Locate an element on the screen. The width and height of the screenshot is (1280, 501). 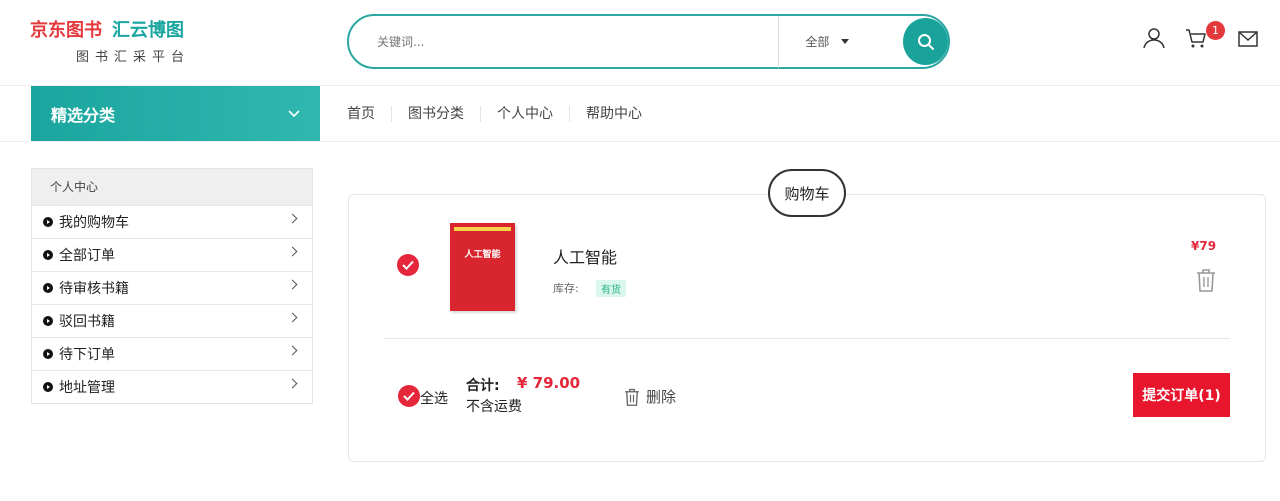
mail-icon is located at coordinates (1248, 39).